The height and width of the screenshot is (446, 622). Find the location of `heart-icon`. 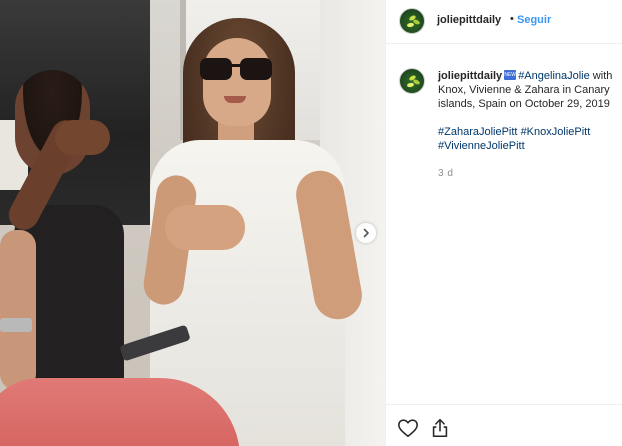

heart-icon is located at coordinates (408, 428).